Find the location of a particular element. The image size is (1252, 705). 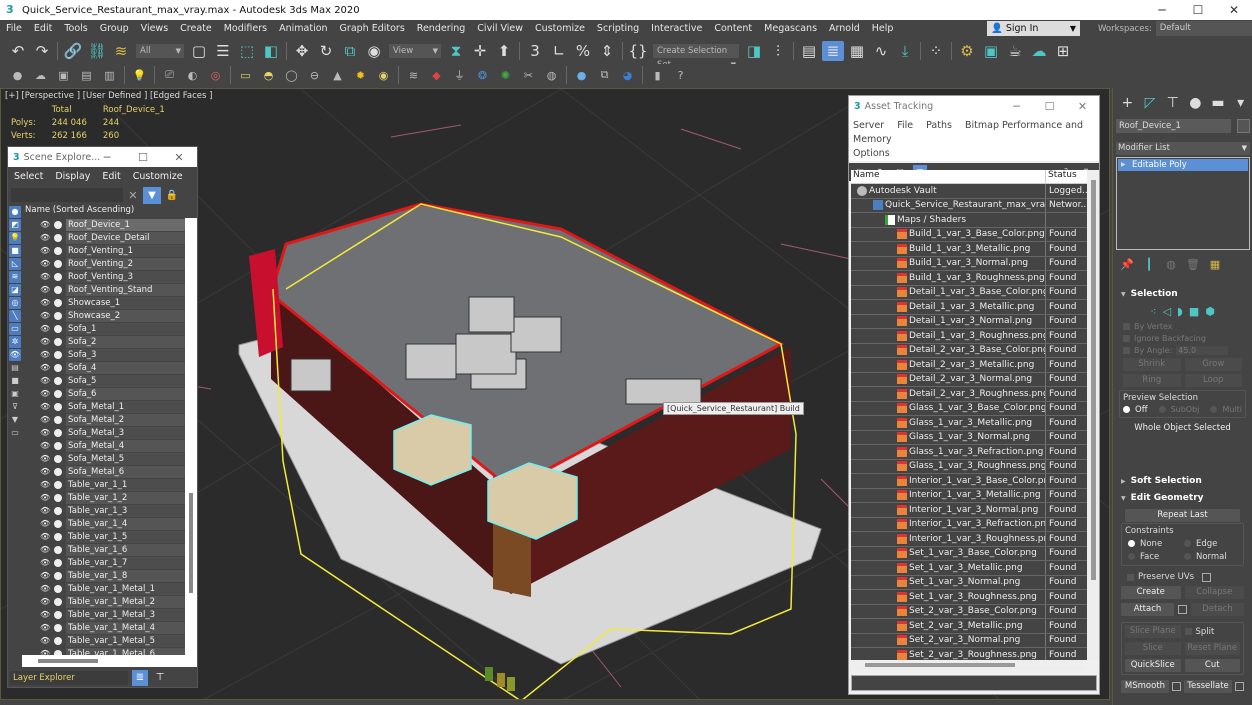

minimize-button: ─ is located at coordinates (1016, 106).